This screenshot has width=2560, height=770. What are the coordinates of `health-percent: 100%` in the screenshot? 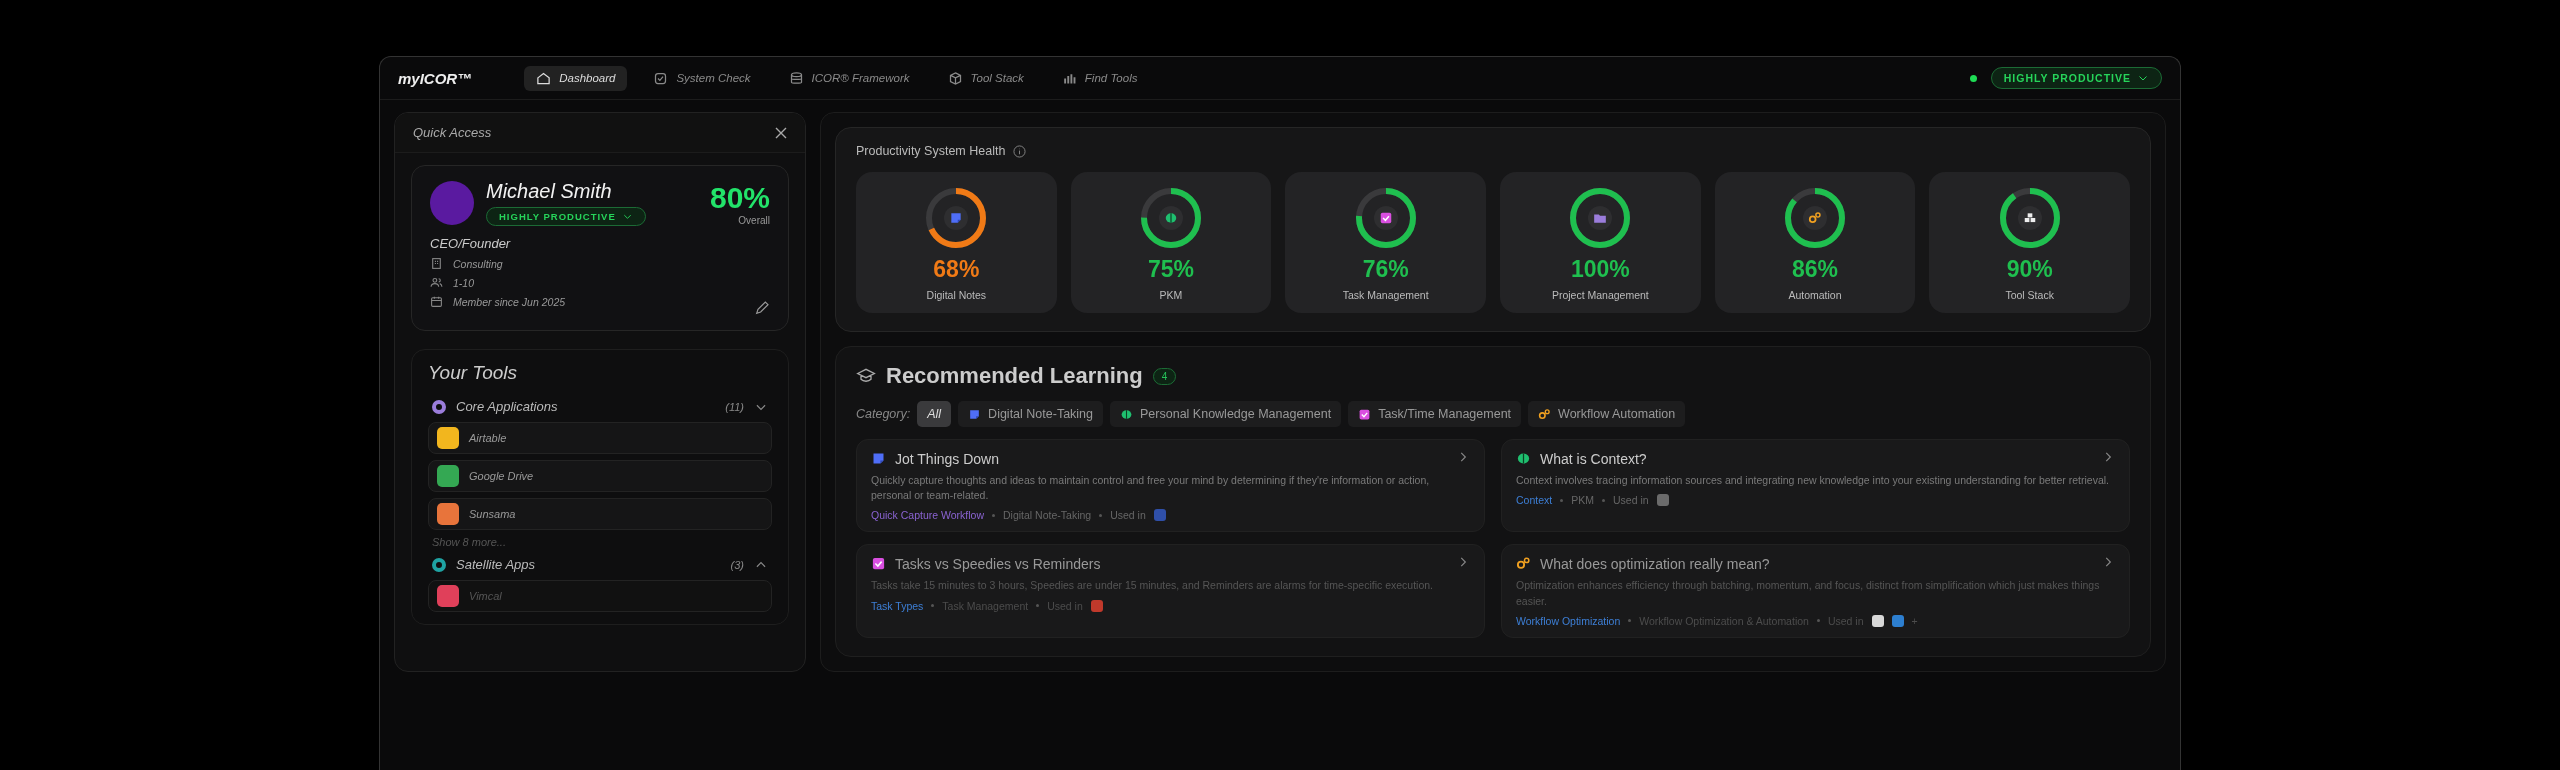 It's located at (1600, 269).